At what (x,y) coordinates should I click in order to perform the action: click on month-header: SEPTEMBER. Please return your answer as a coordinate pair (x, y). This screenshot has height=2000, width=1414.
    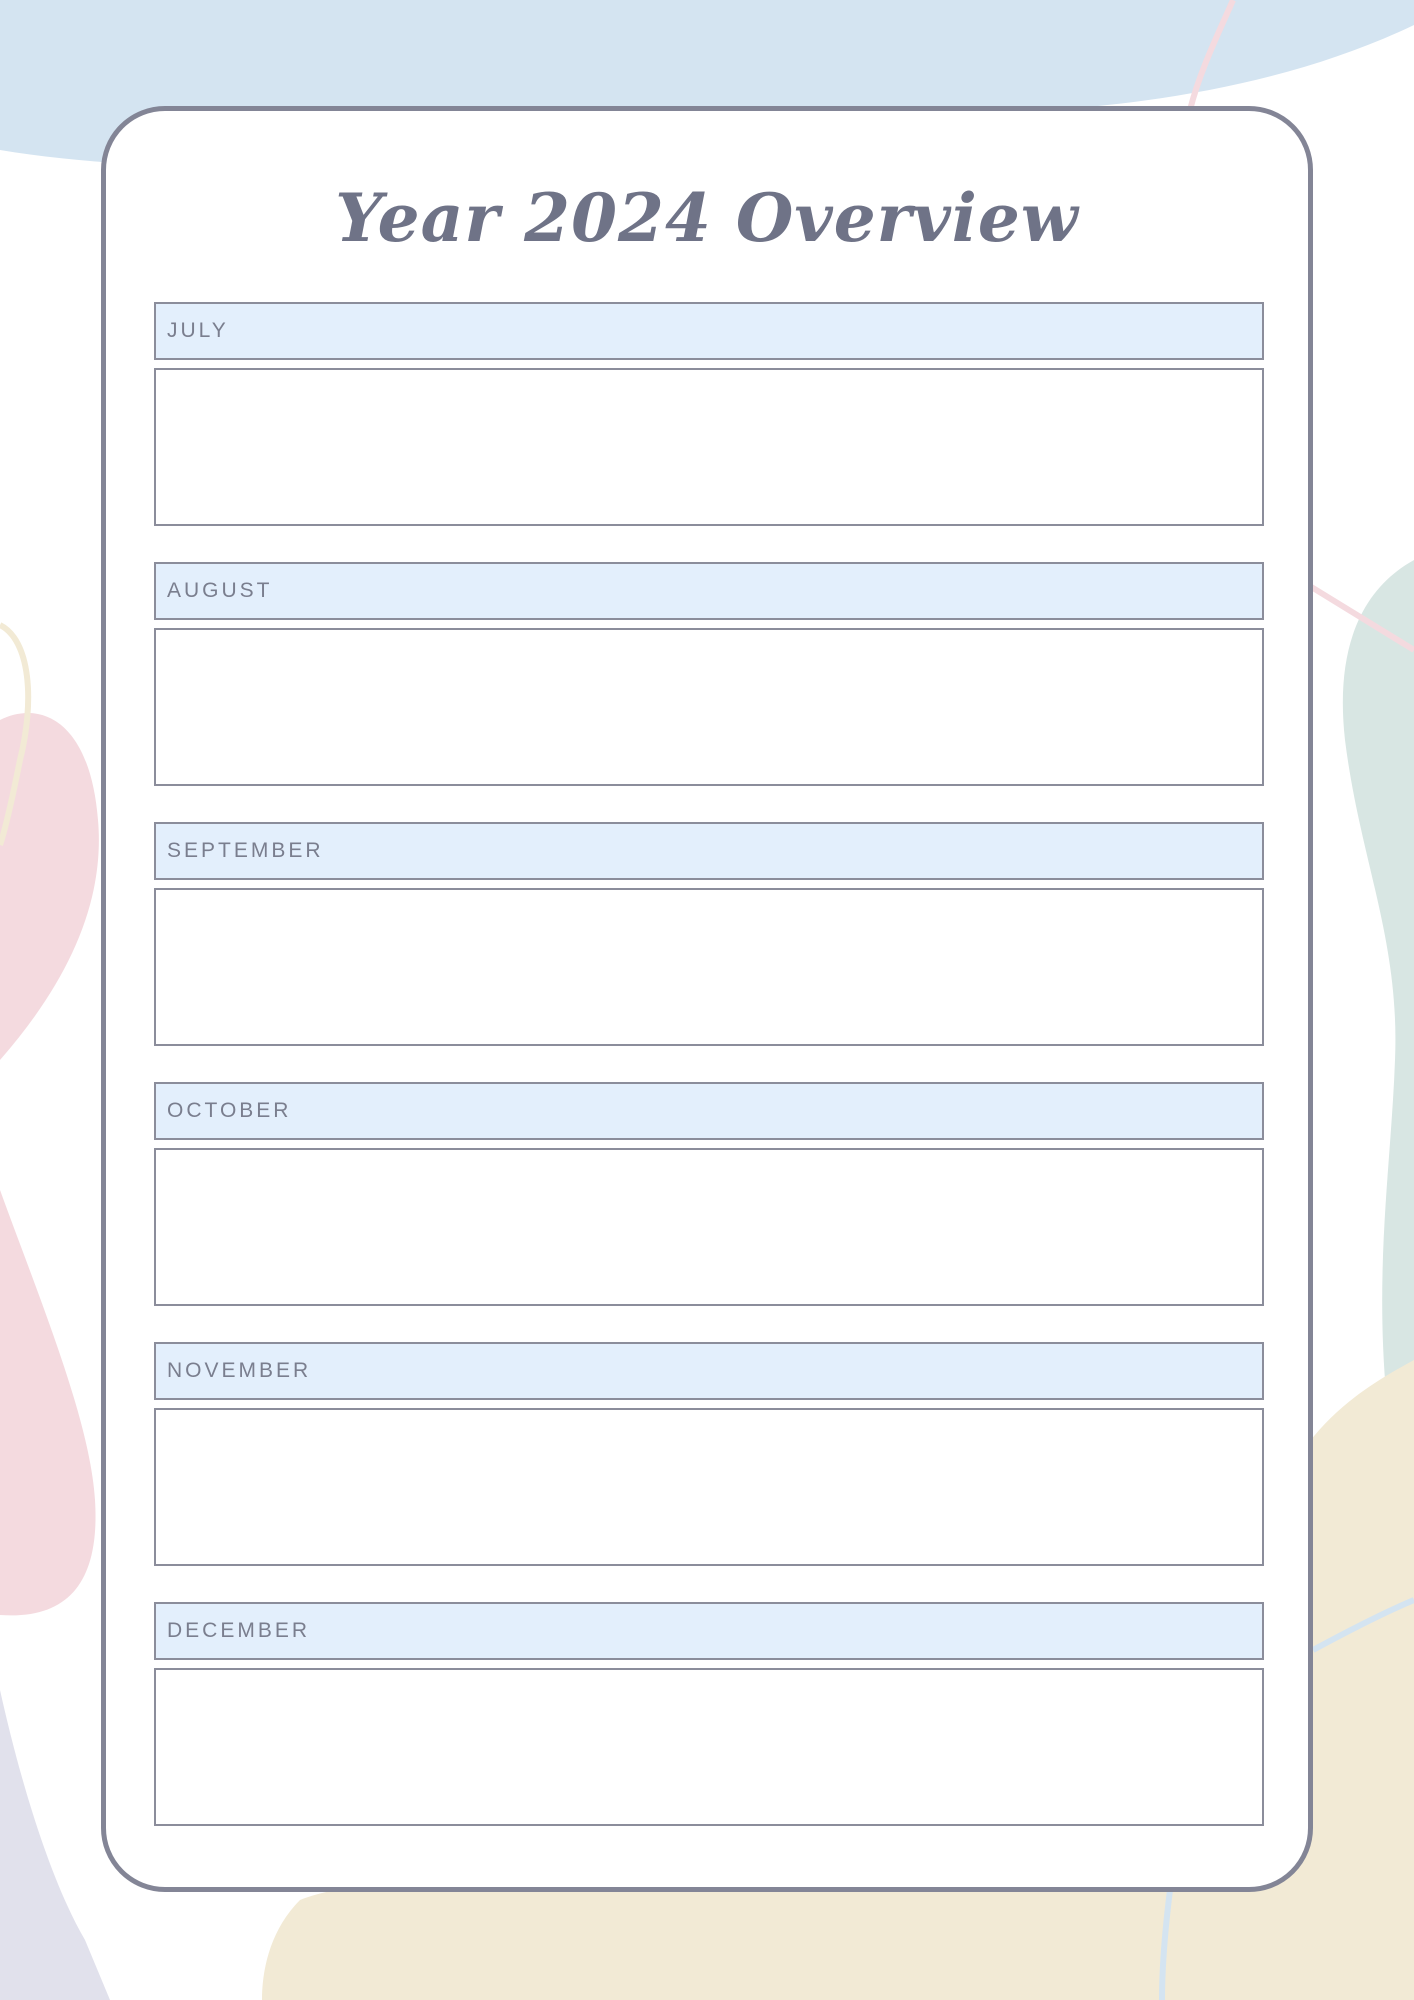
    Looking at the image, I should click on (709, 851).